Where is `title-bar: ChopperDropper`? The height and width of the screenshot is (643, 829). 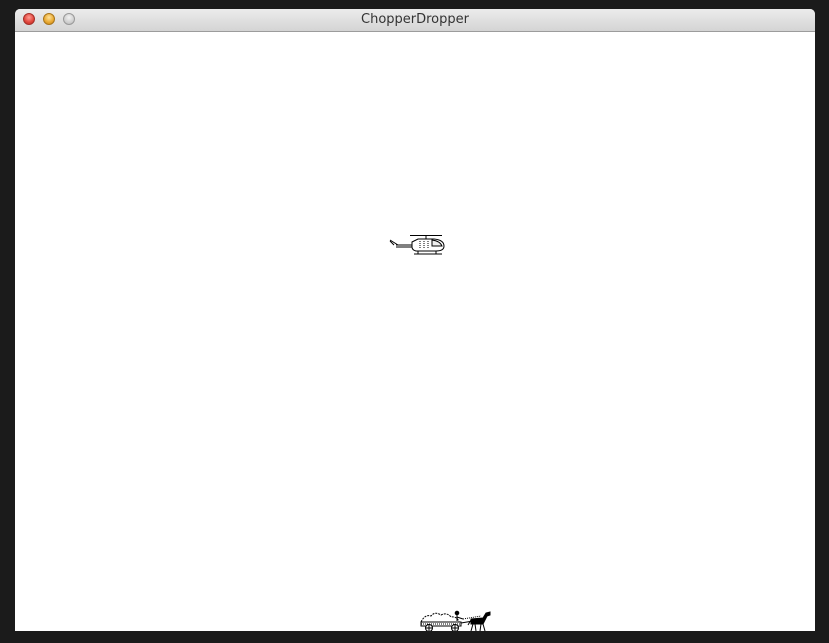 title-bar: ChopperDropper is located at coordinates (415, 20).